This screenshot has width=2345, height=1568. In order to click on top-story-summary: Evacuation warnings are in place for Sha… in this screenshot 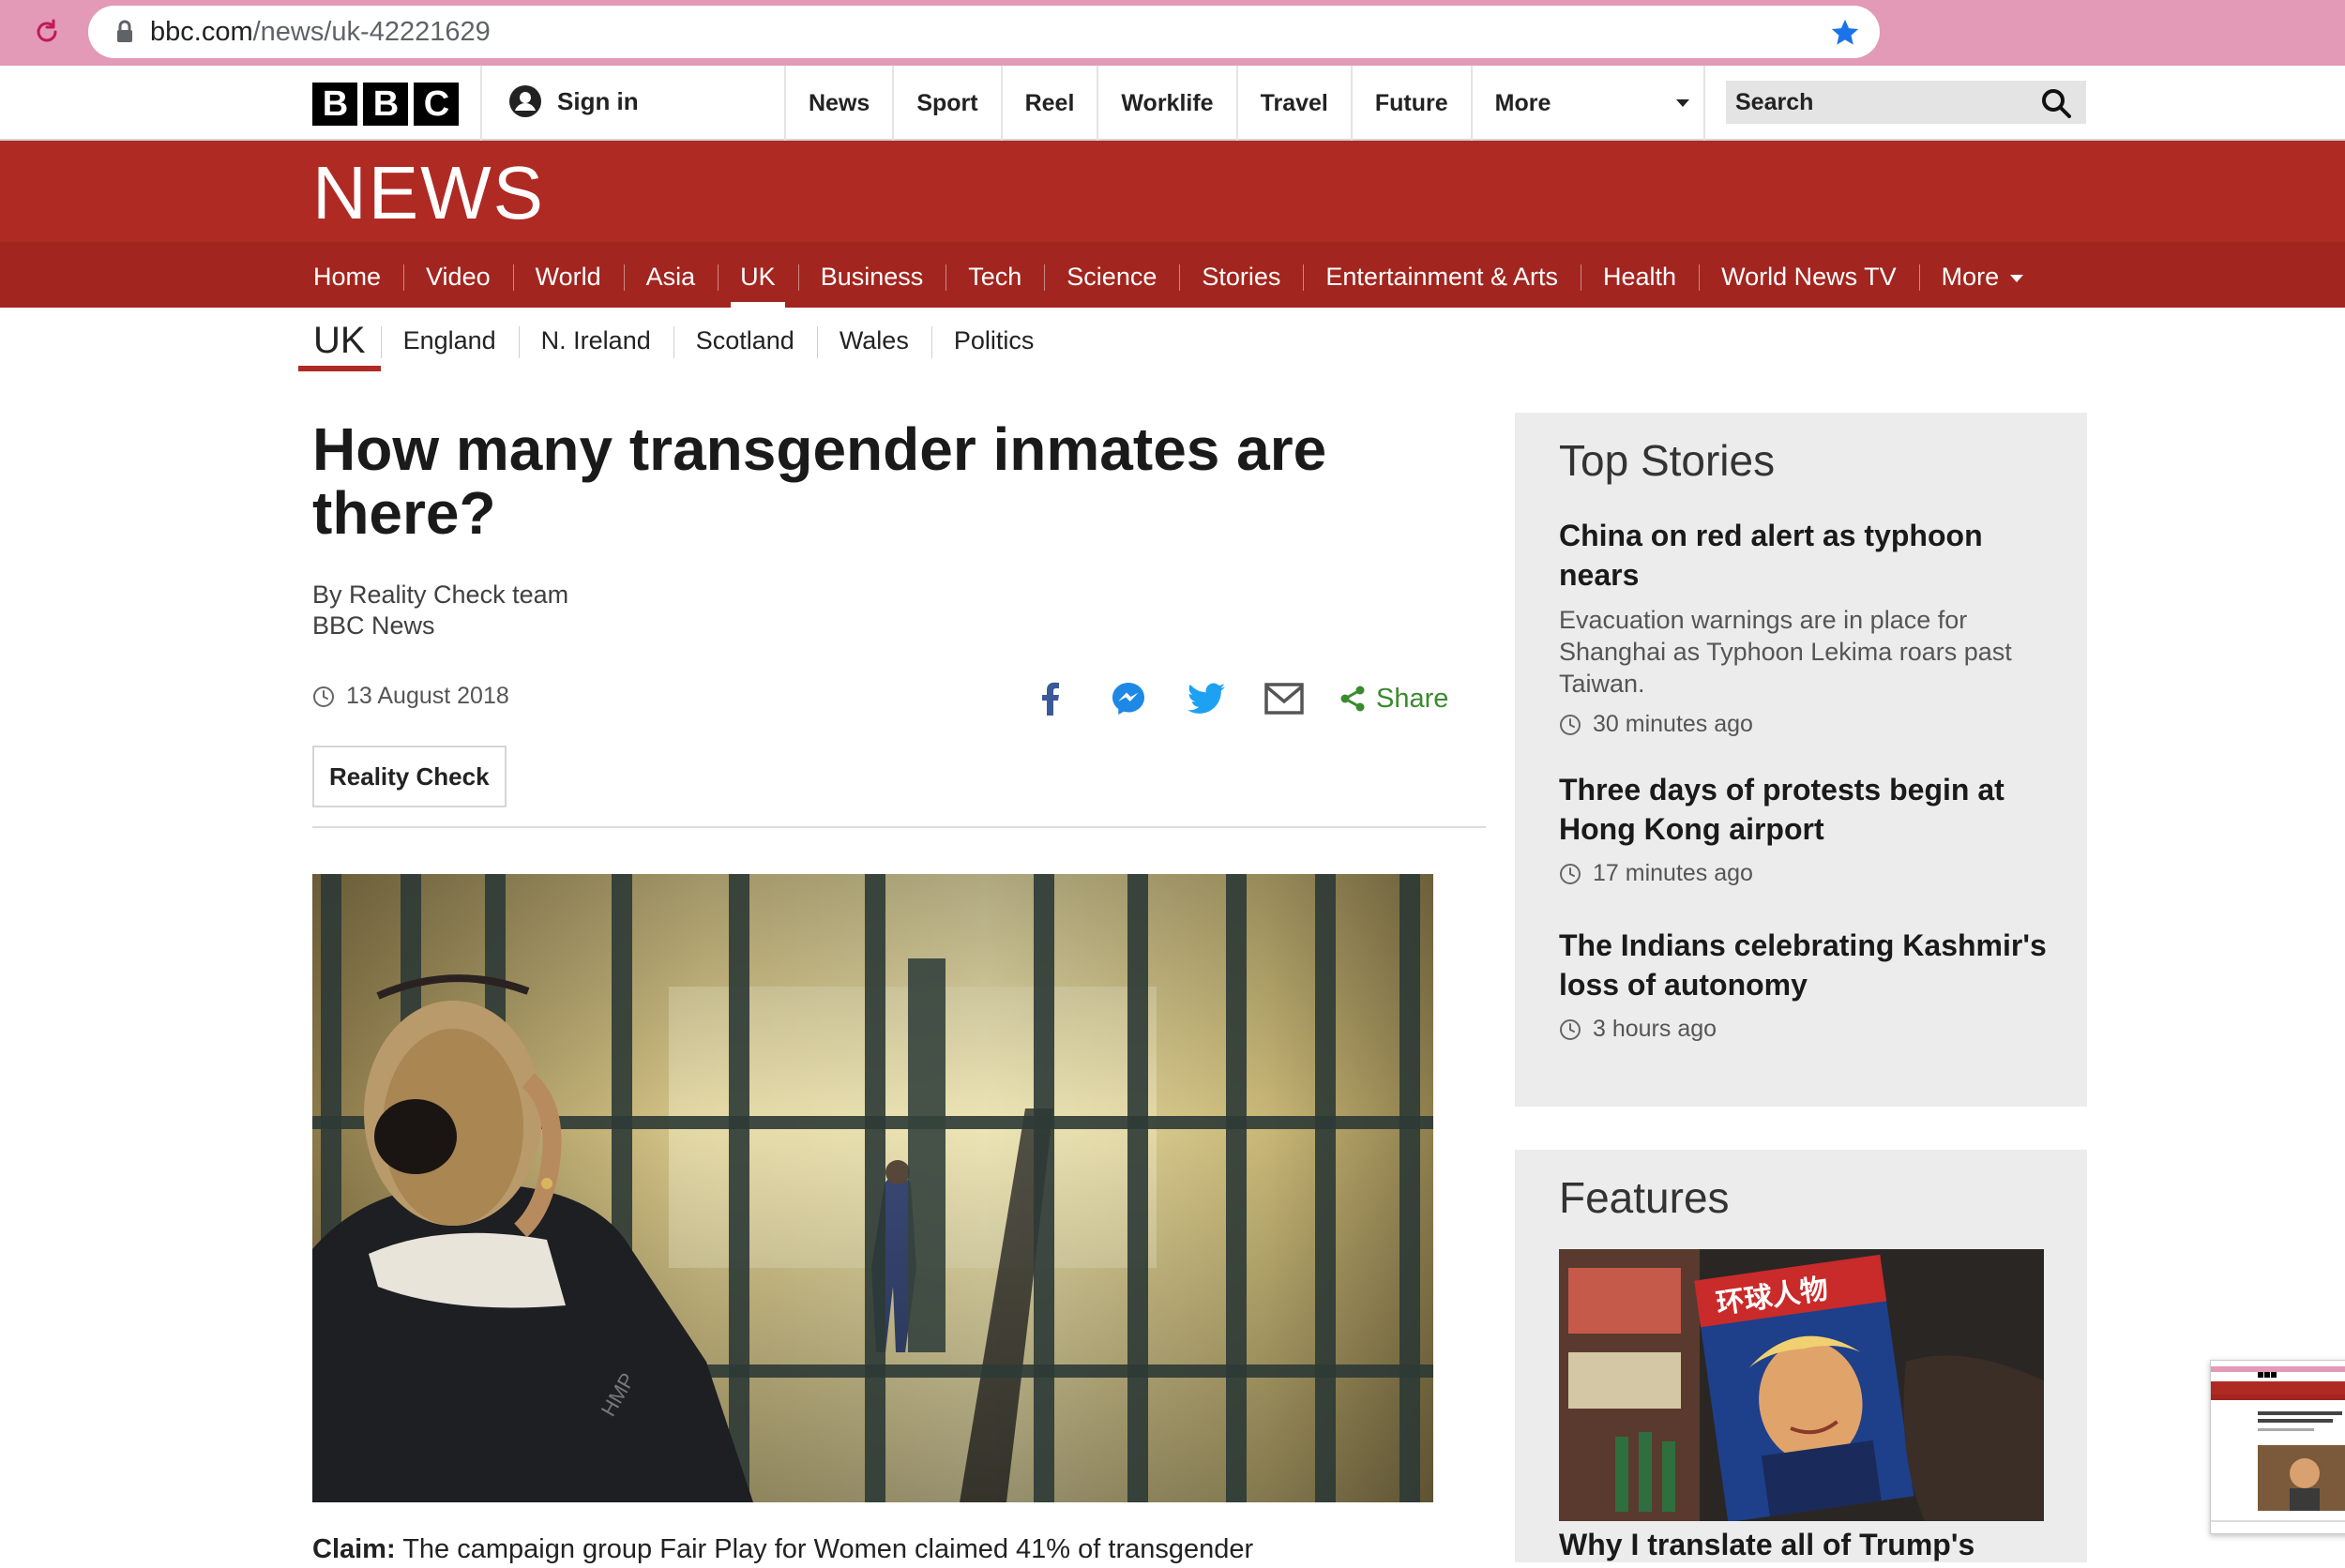, I will do `click(1785, 652)`.